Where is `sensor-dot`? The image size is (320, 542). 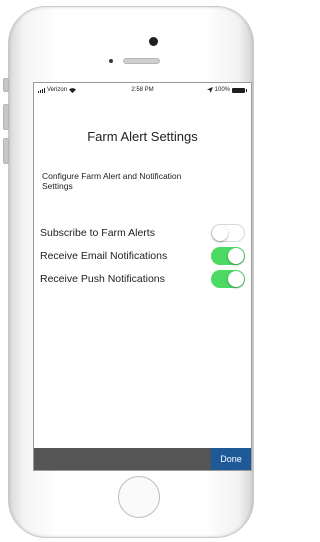
sensor-dot is located at coordinates (111, 61).